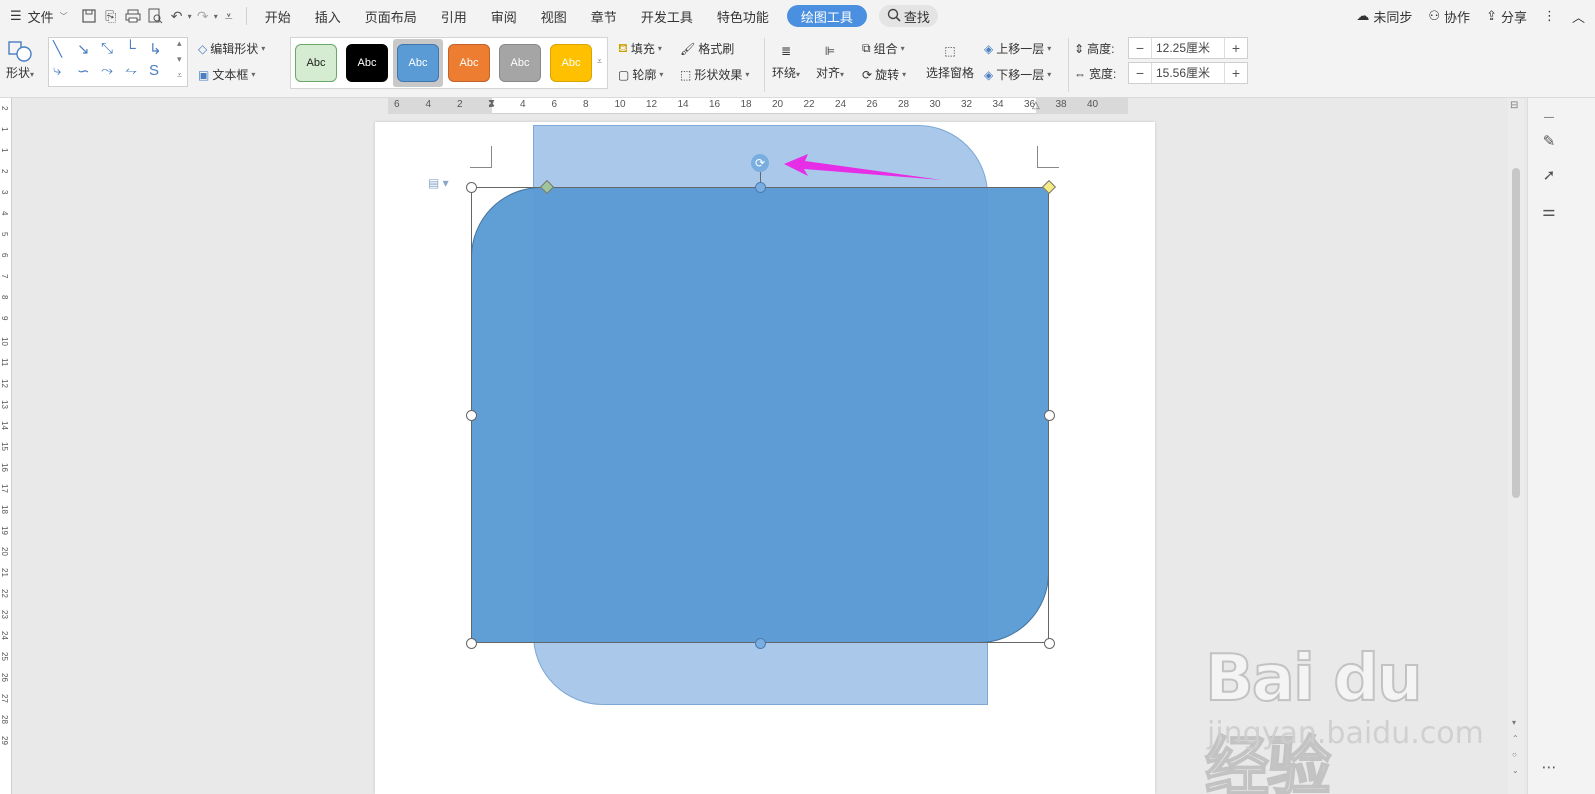 Image resolution: width=1595 pixels, height=794 pixels. Describe the element at coordinates (1515, 738) in the screenshot. I see `prev-page-icon: ⌃` at that location.